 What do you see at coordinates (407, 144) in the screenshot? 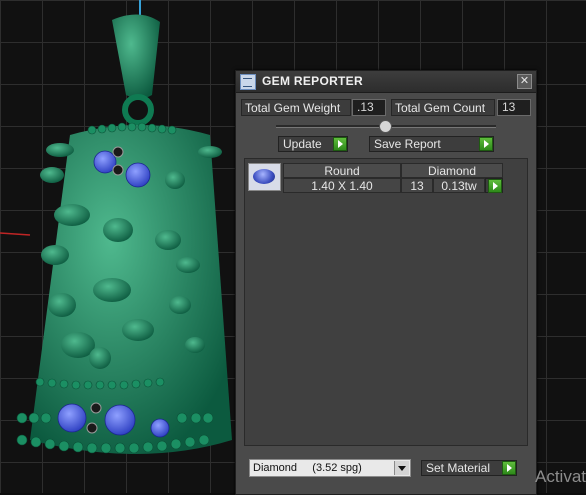
I see `save-report-button-label: Save Report` at bounding box center [407, 144].